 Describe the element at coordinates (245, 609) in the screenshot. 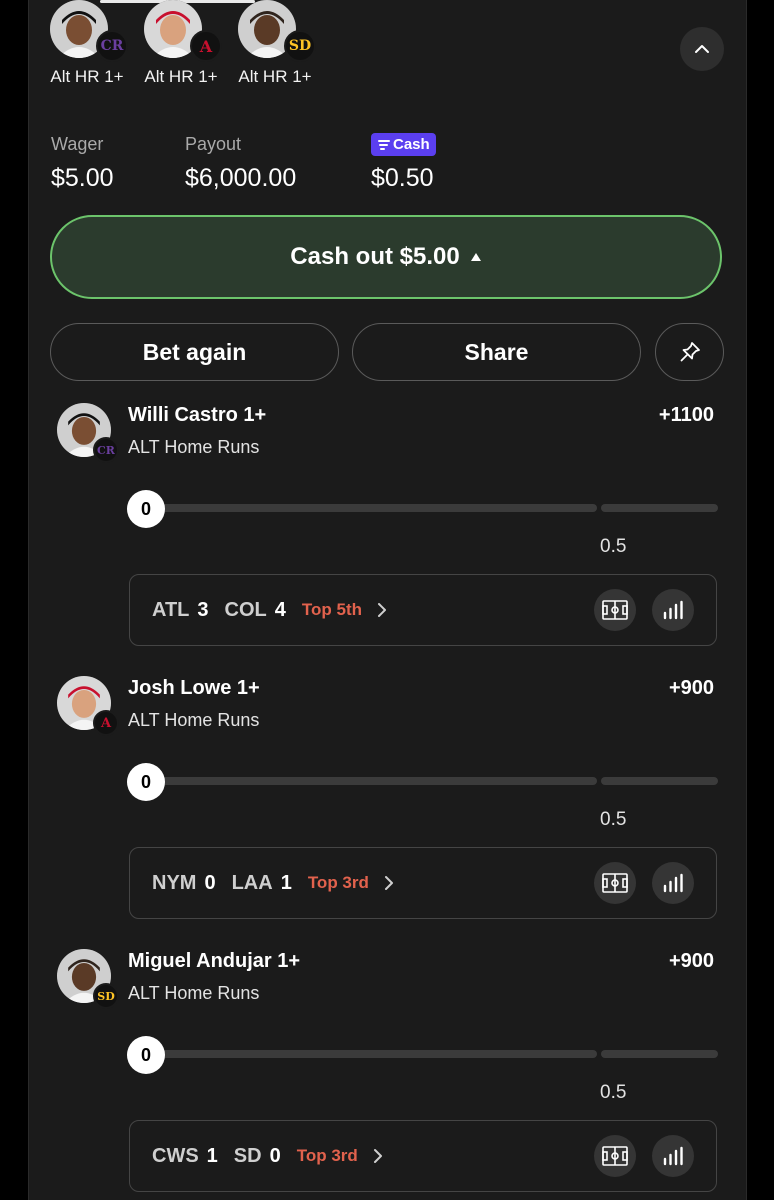

I see `home-team: COL` at that location.